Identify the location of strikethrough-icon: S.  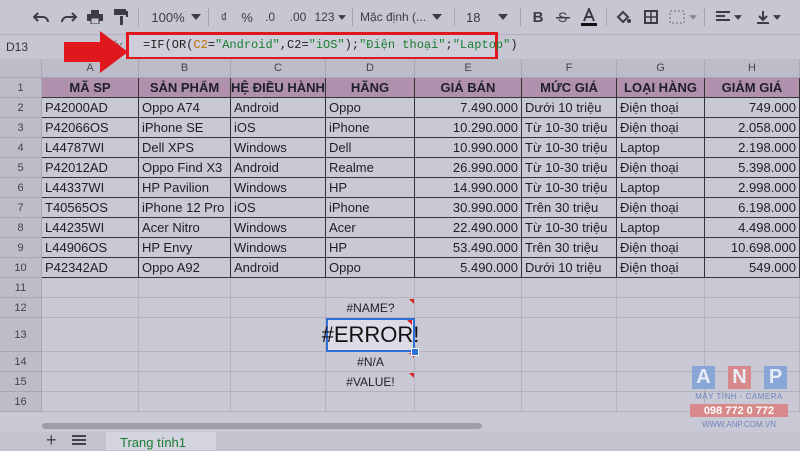
(563, 17).